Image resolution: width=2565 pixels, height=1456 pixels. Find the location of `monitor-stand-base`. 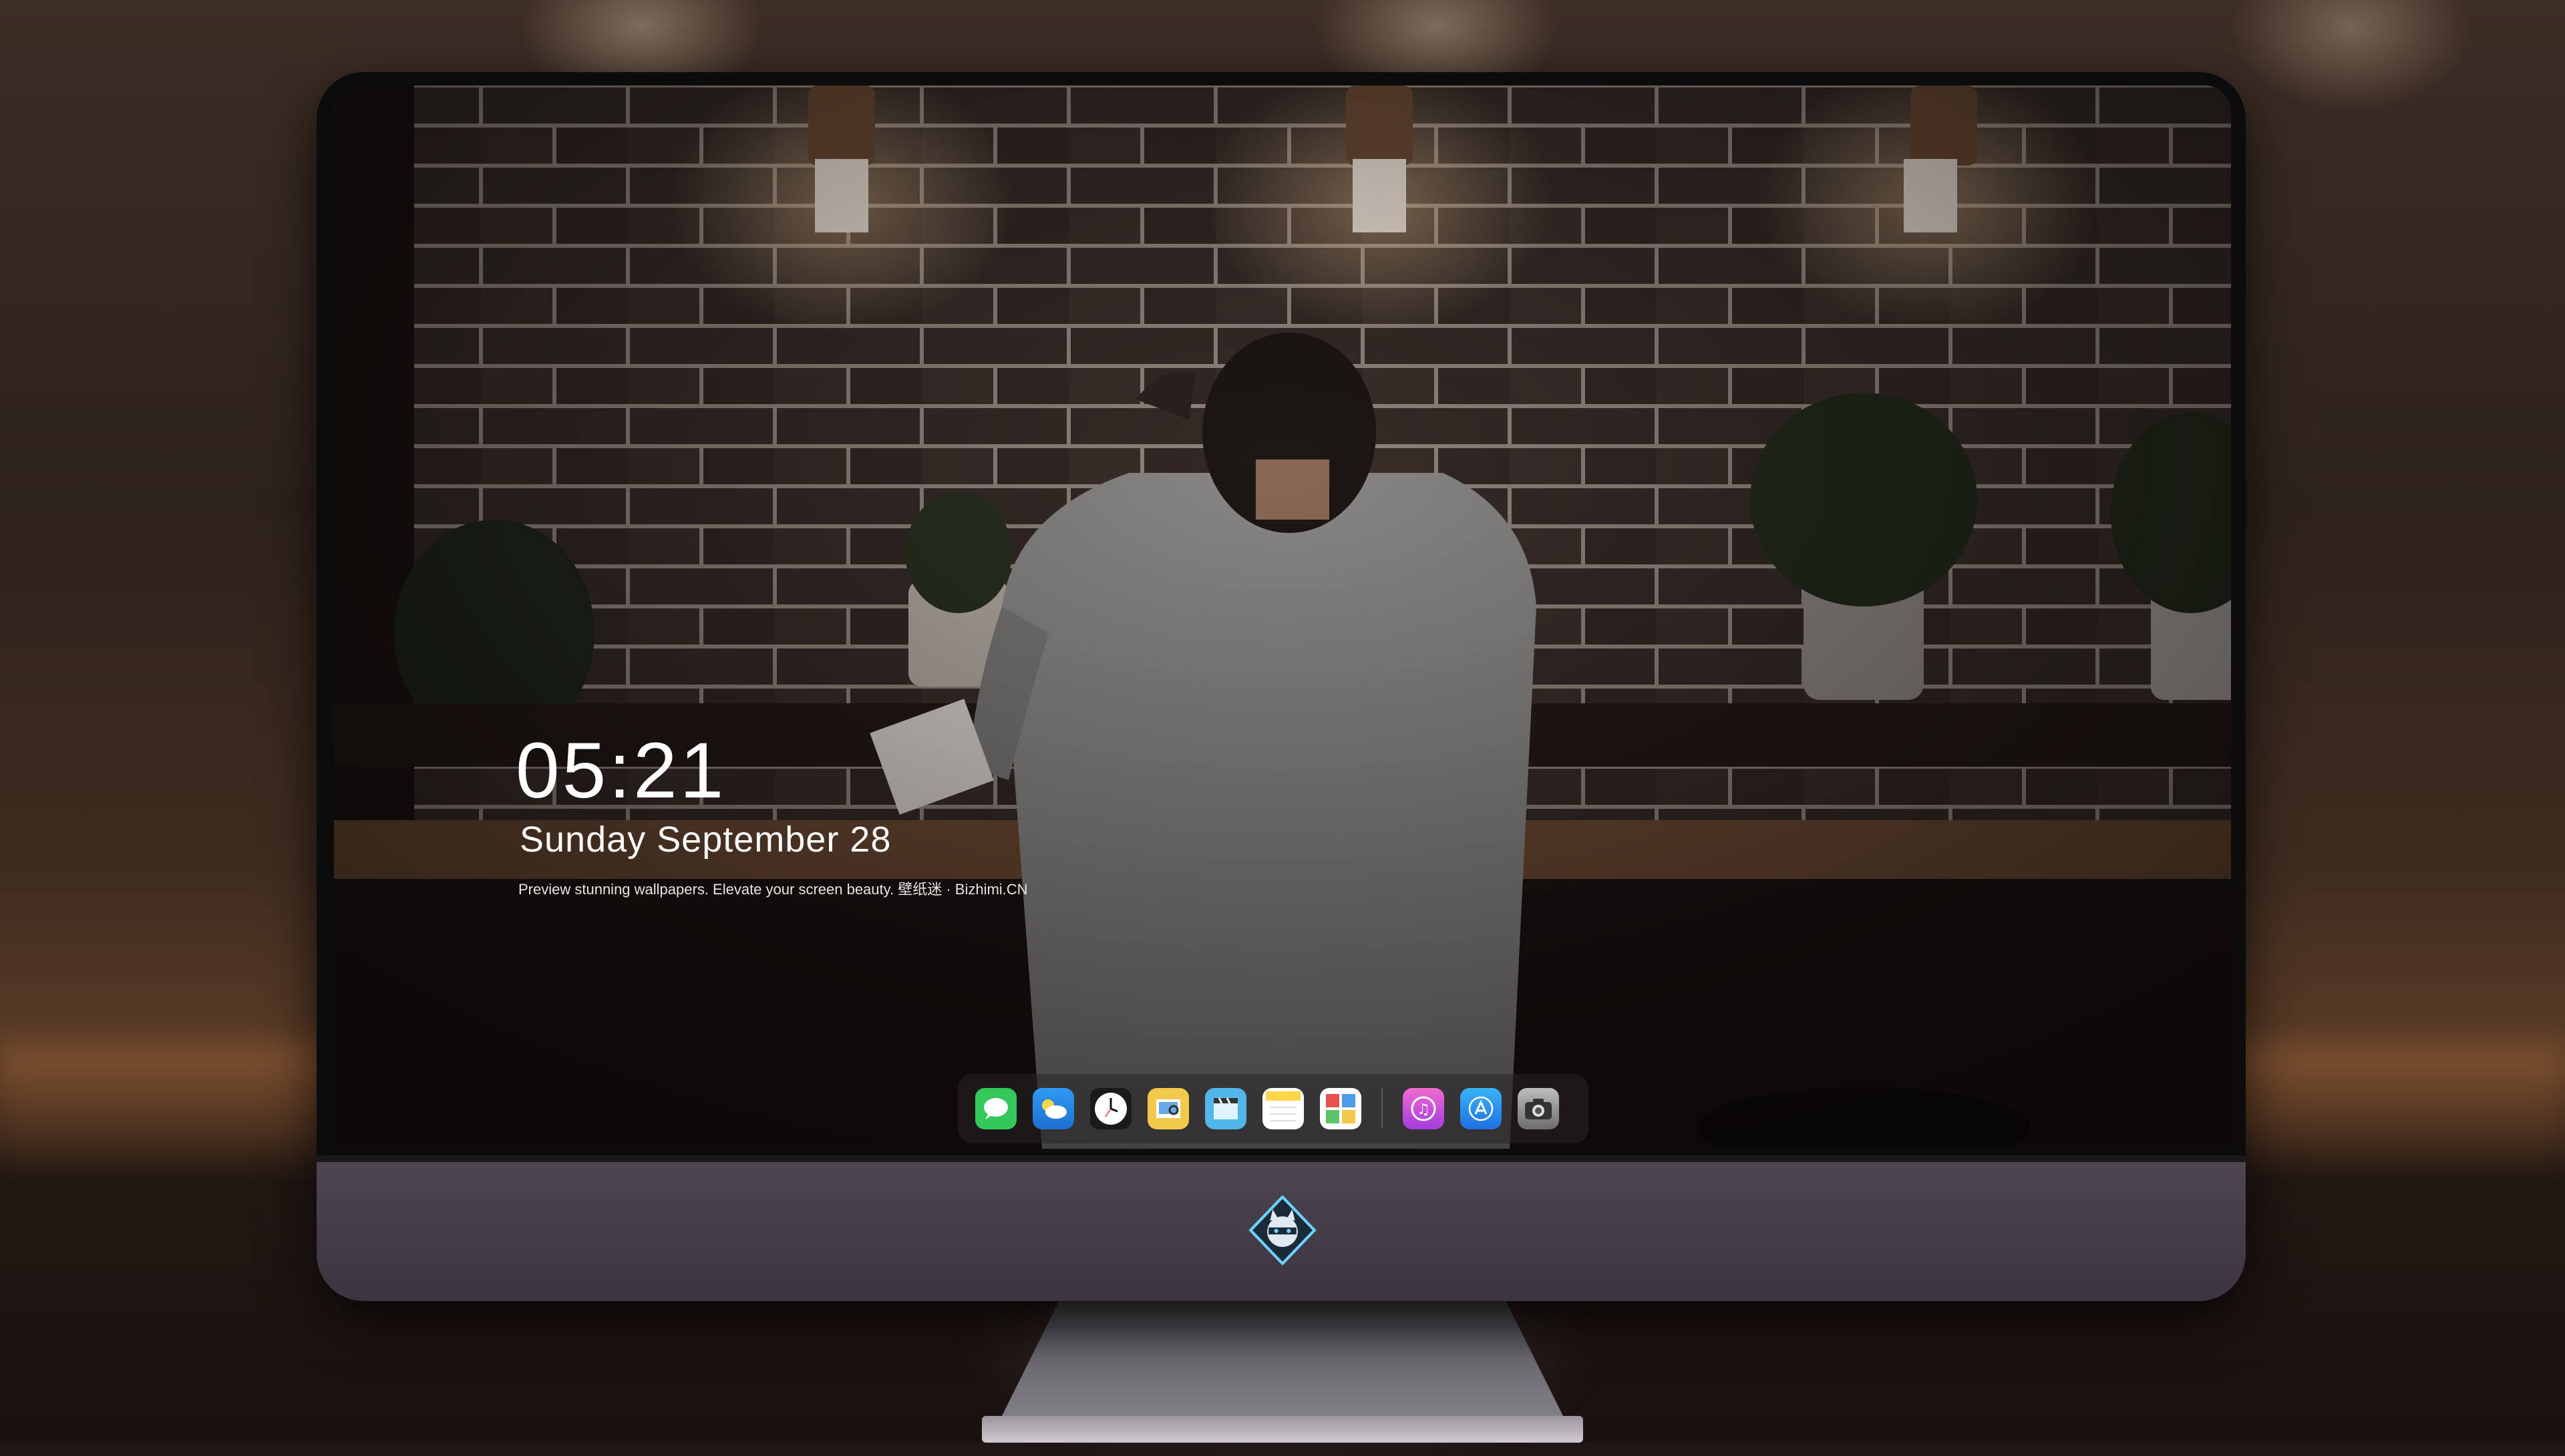

monitor-stand-base is located at coordinates (1282, 1429).